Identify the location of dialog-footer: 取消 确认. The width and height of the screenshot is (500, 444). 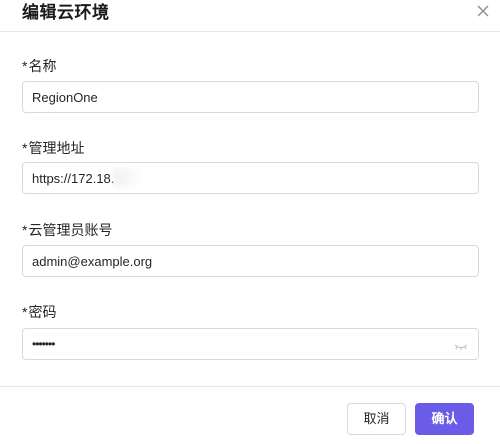
(250, 415).